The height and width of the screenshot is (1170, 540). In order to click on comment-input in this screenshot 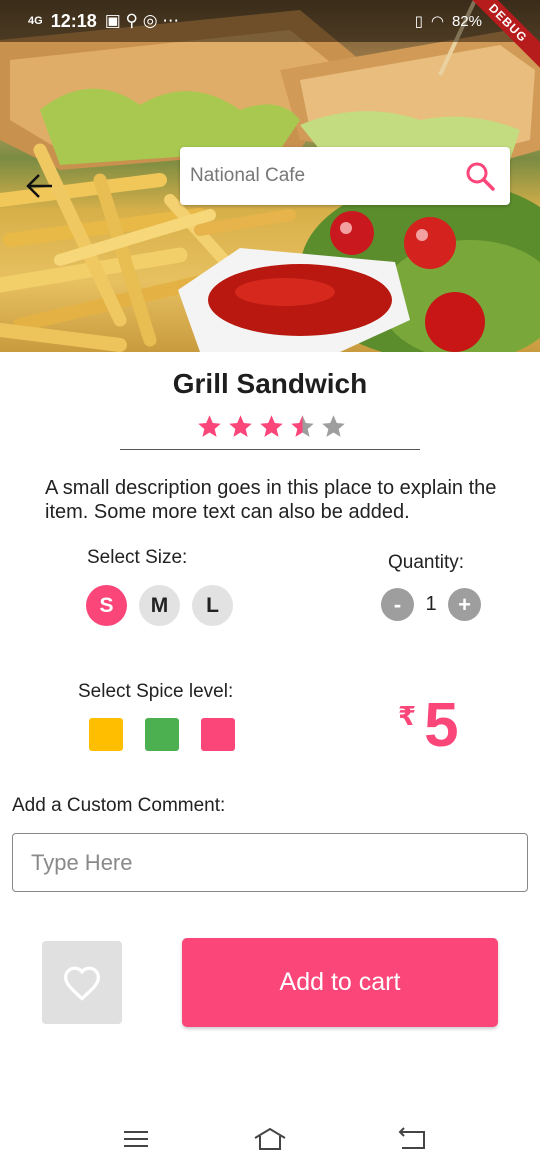, I will do `click(270, 862)`.